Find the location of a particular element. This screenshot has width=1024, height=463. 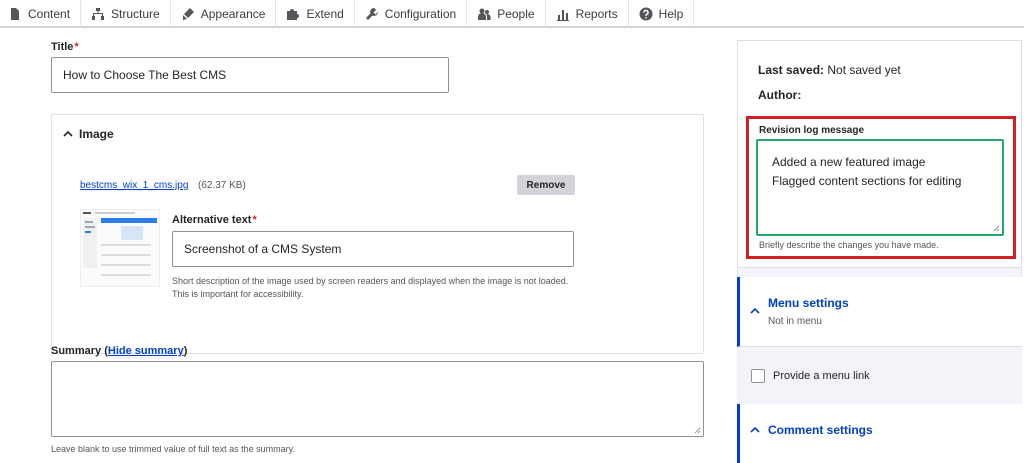

wrench-icon is located at coordinates (372, 14).